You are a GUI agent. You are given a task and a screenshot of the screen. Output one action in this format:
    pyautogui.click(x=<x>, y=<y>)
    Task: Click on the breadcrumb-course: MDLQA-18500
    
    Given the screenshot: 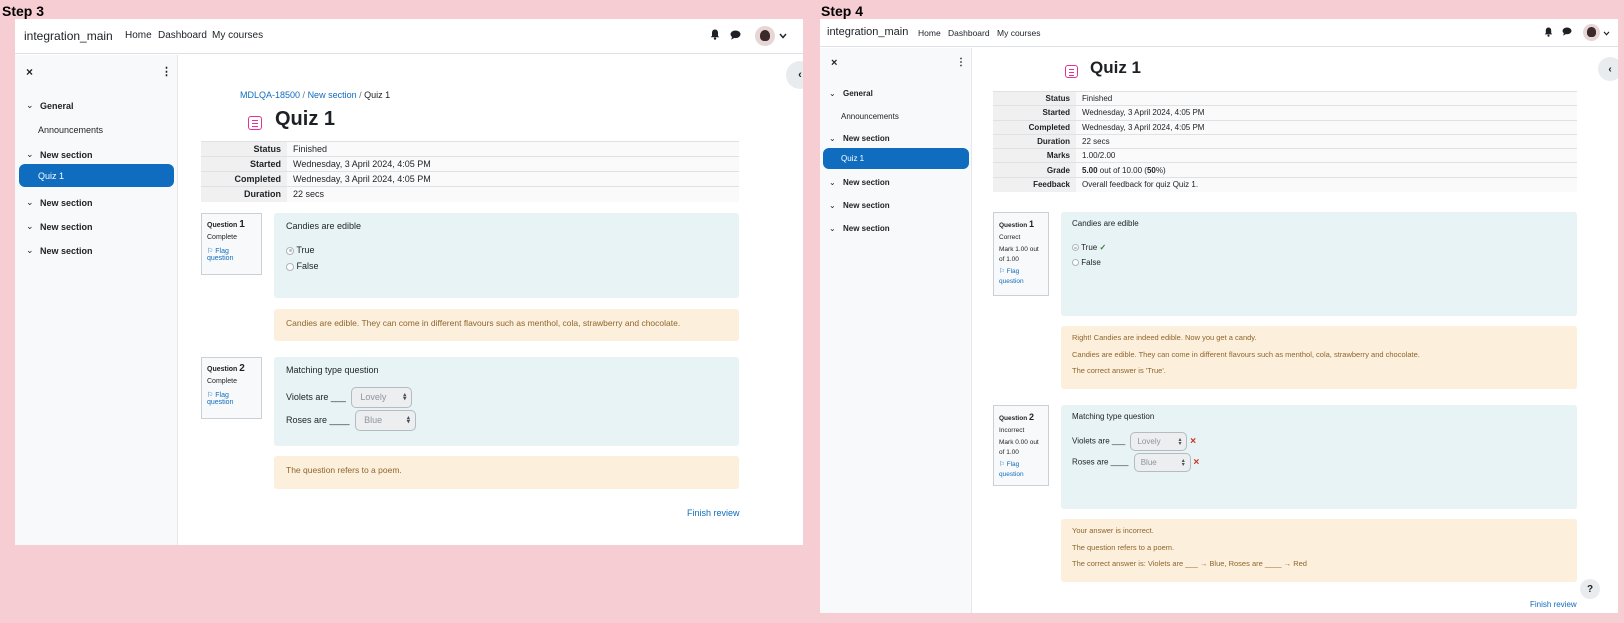 What is the action you would take?
    pyautogui.click(x=270, y=95)
    